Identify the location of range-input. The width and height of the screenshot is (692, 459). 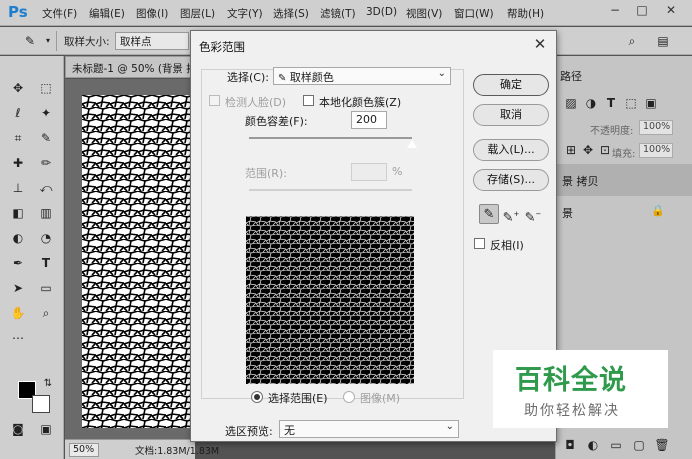
(369, 172).